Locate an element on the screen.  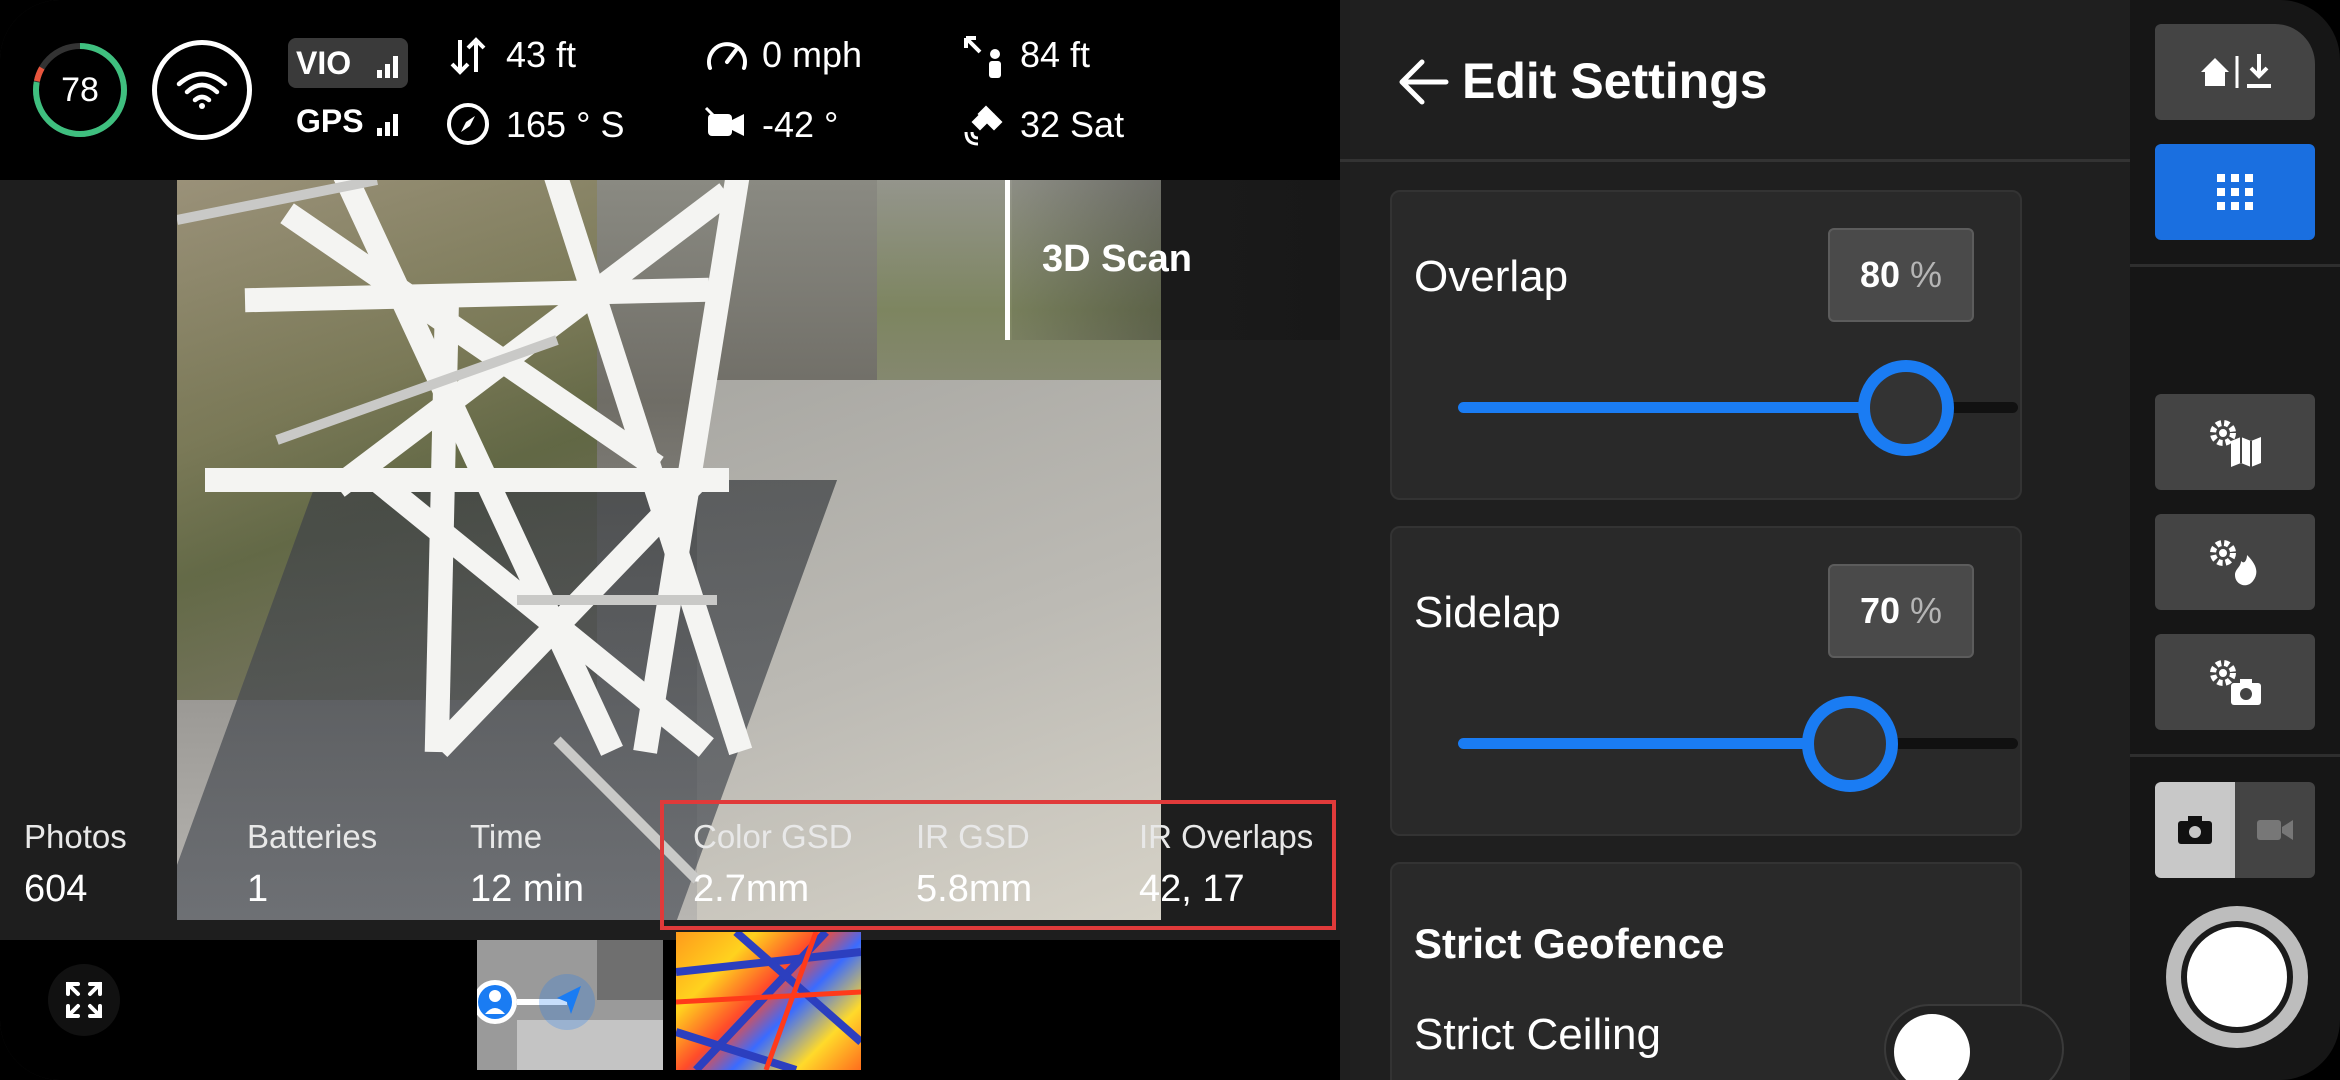
grid-icon is located at coordinates (2235, 192).